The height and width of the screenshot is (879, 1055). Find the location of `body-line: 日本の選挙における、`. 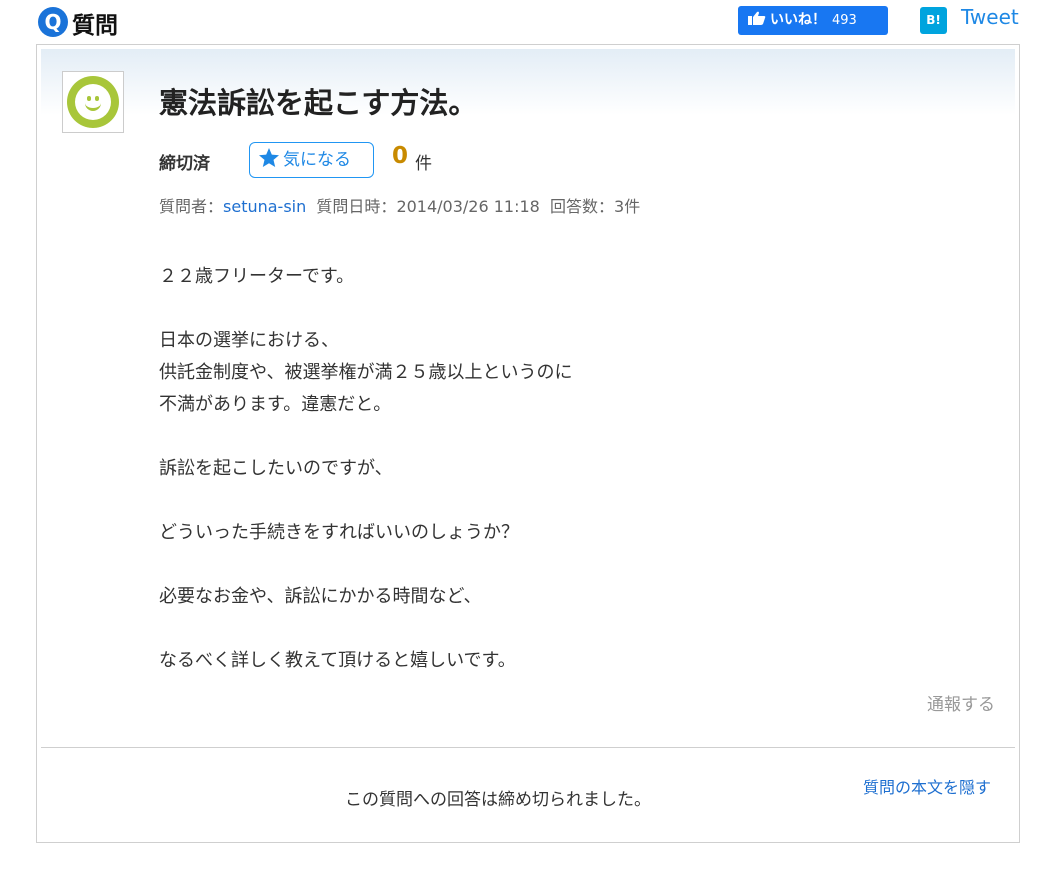

body-line: 日本の選挙における、 is located at coordinates (249, 340).